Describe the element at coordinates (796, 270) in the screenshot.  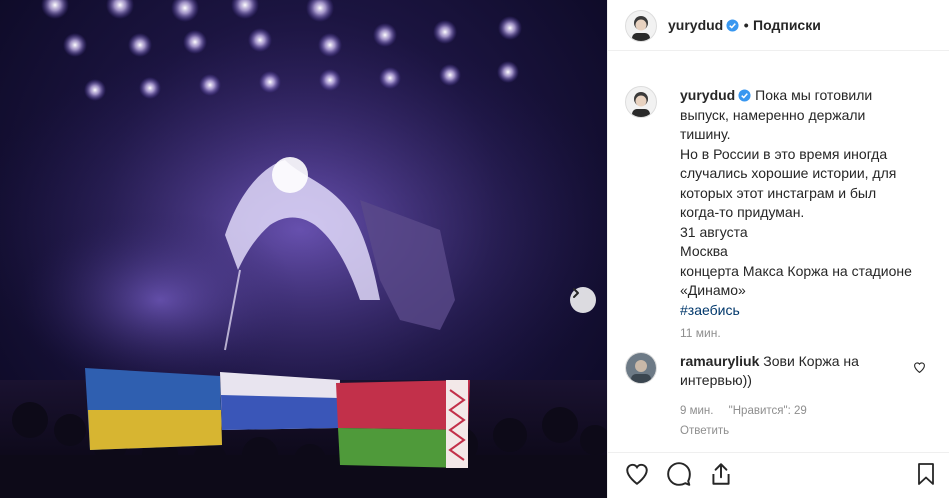
I see `caption-line: концерта Макса Коржа на стадионе` at that location.